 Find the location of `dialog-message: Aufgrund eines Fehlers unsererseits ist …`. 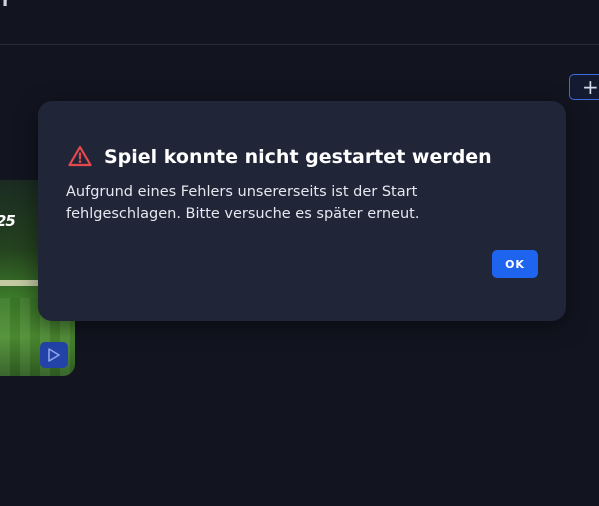

dialog-message: Aufgrund eines Fehlers unsererseits ist … is located at coordinates (243, 203).